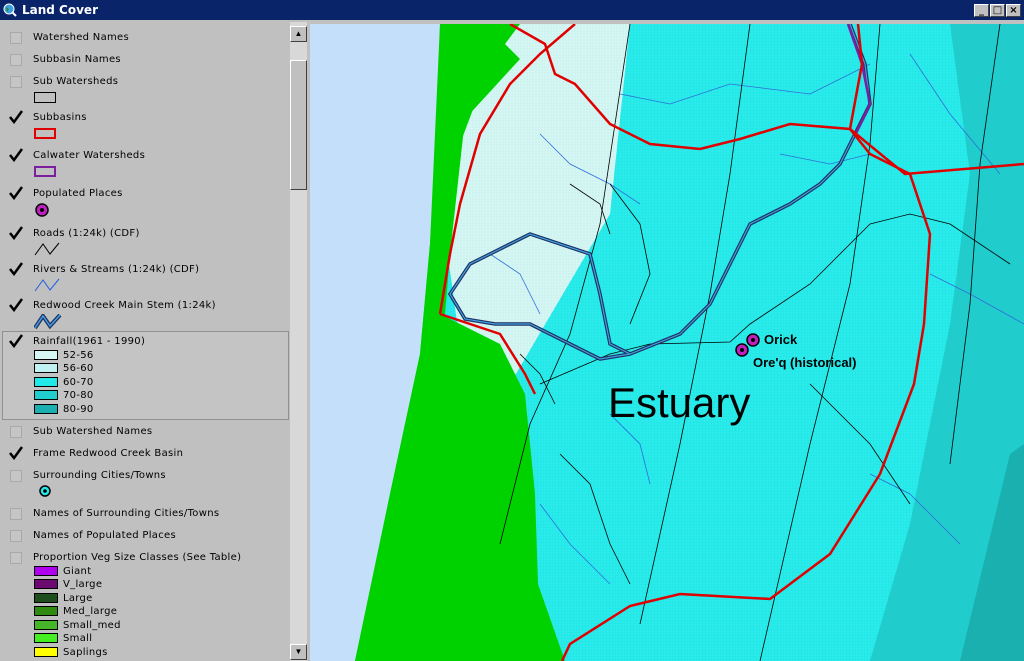  I want to click on layer-label: Surrounding Cities/Towns, so click(99, 475).